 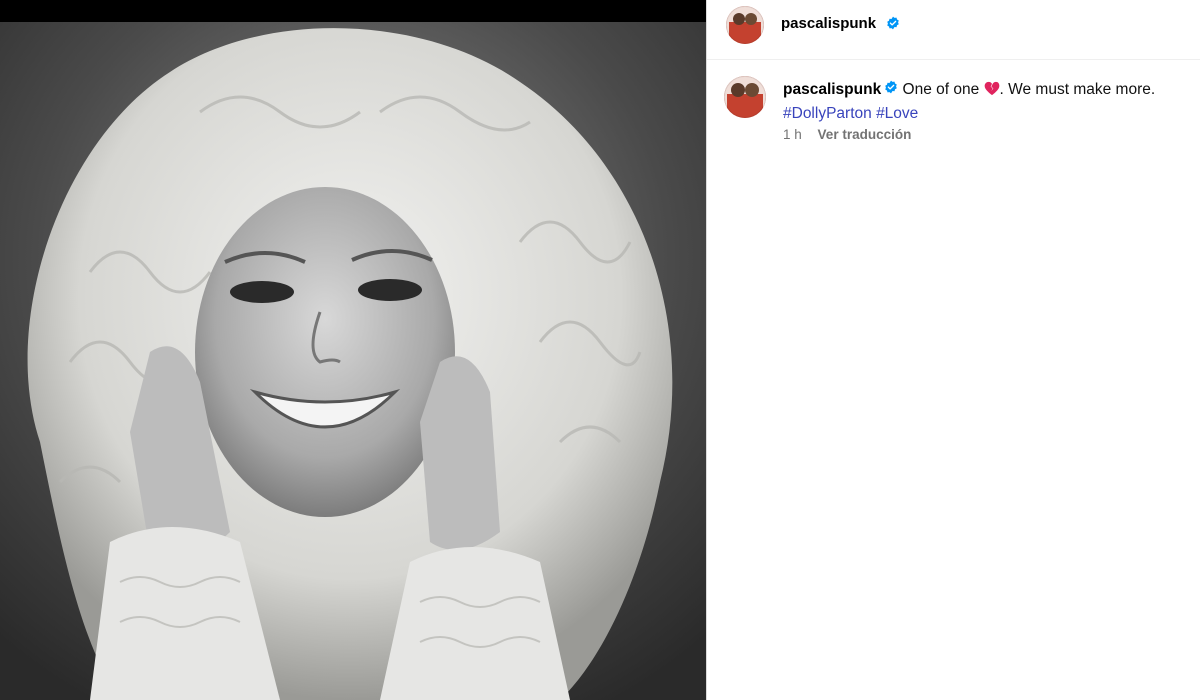 I want to click on post-header: pascalispunk, so click(x=953, y=30).